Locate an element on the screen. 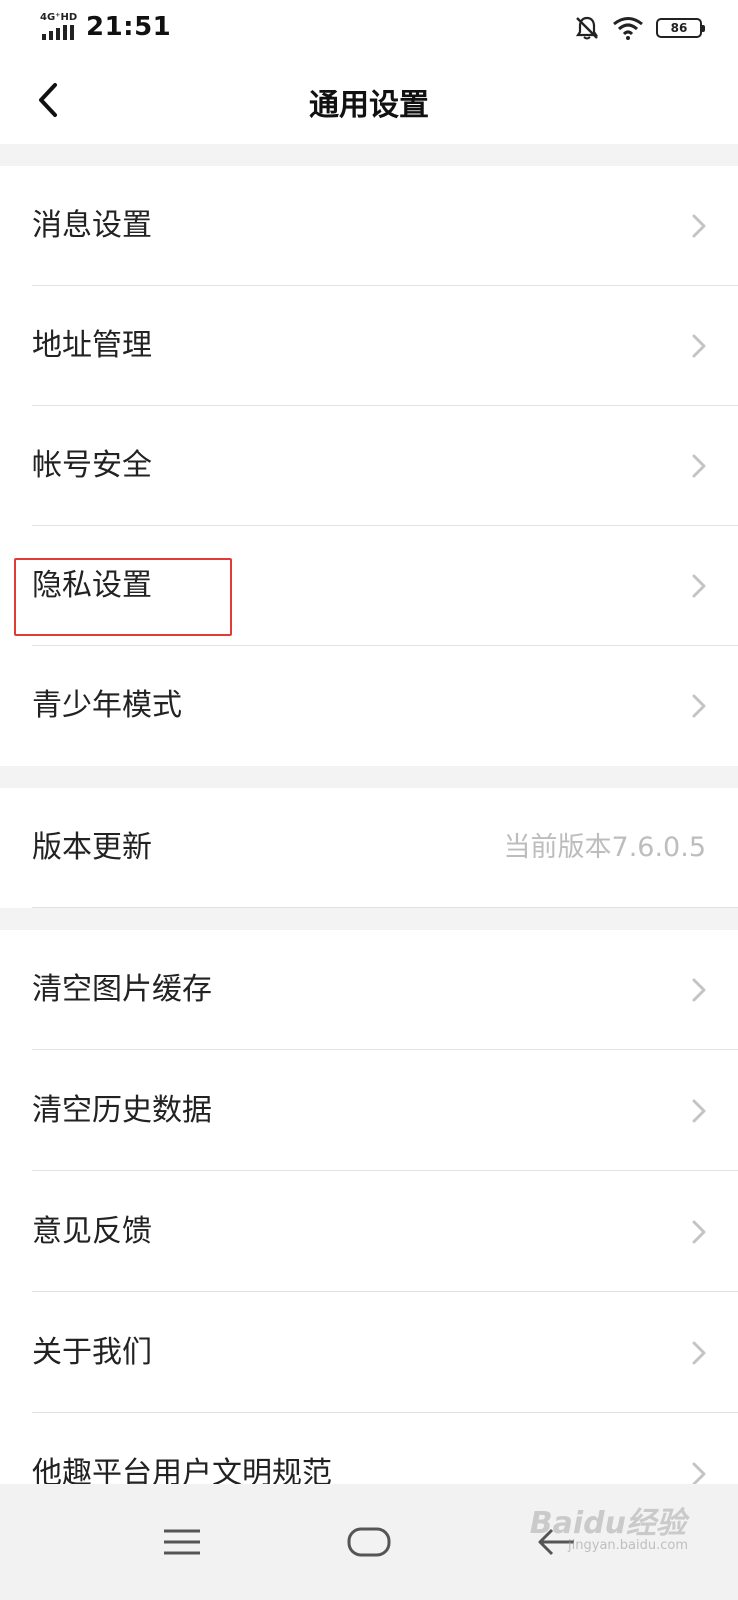 The image size is (738, 1600). highlight-box is located at coordinates (123, 597).